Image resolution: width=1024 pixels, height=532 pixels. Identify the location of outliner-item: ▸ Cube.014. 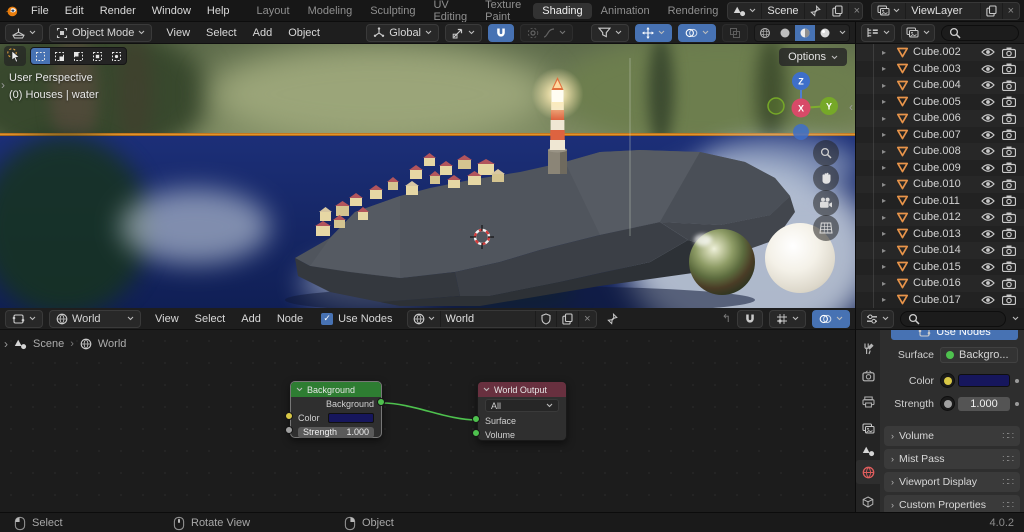
(940, 250).